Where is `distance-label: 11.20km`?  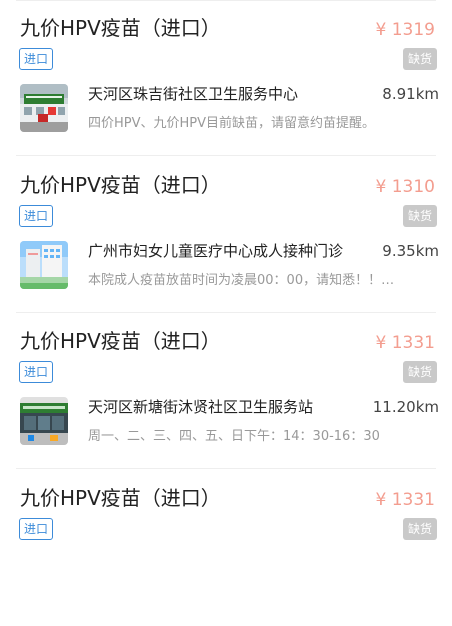 distance-label: 11.20km is located at coordinates (405, 407).